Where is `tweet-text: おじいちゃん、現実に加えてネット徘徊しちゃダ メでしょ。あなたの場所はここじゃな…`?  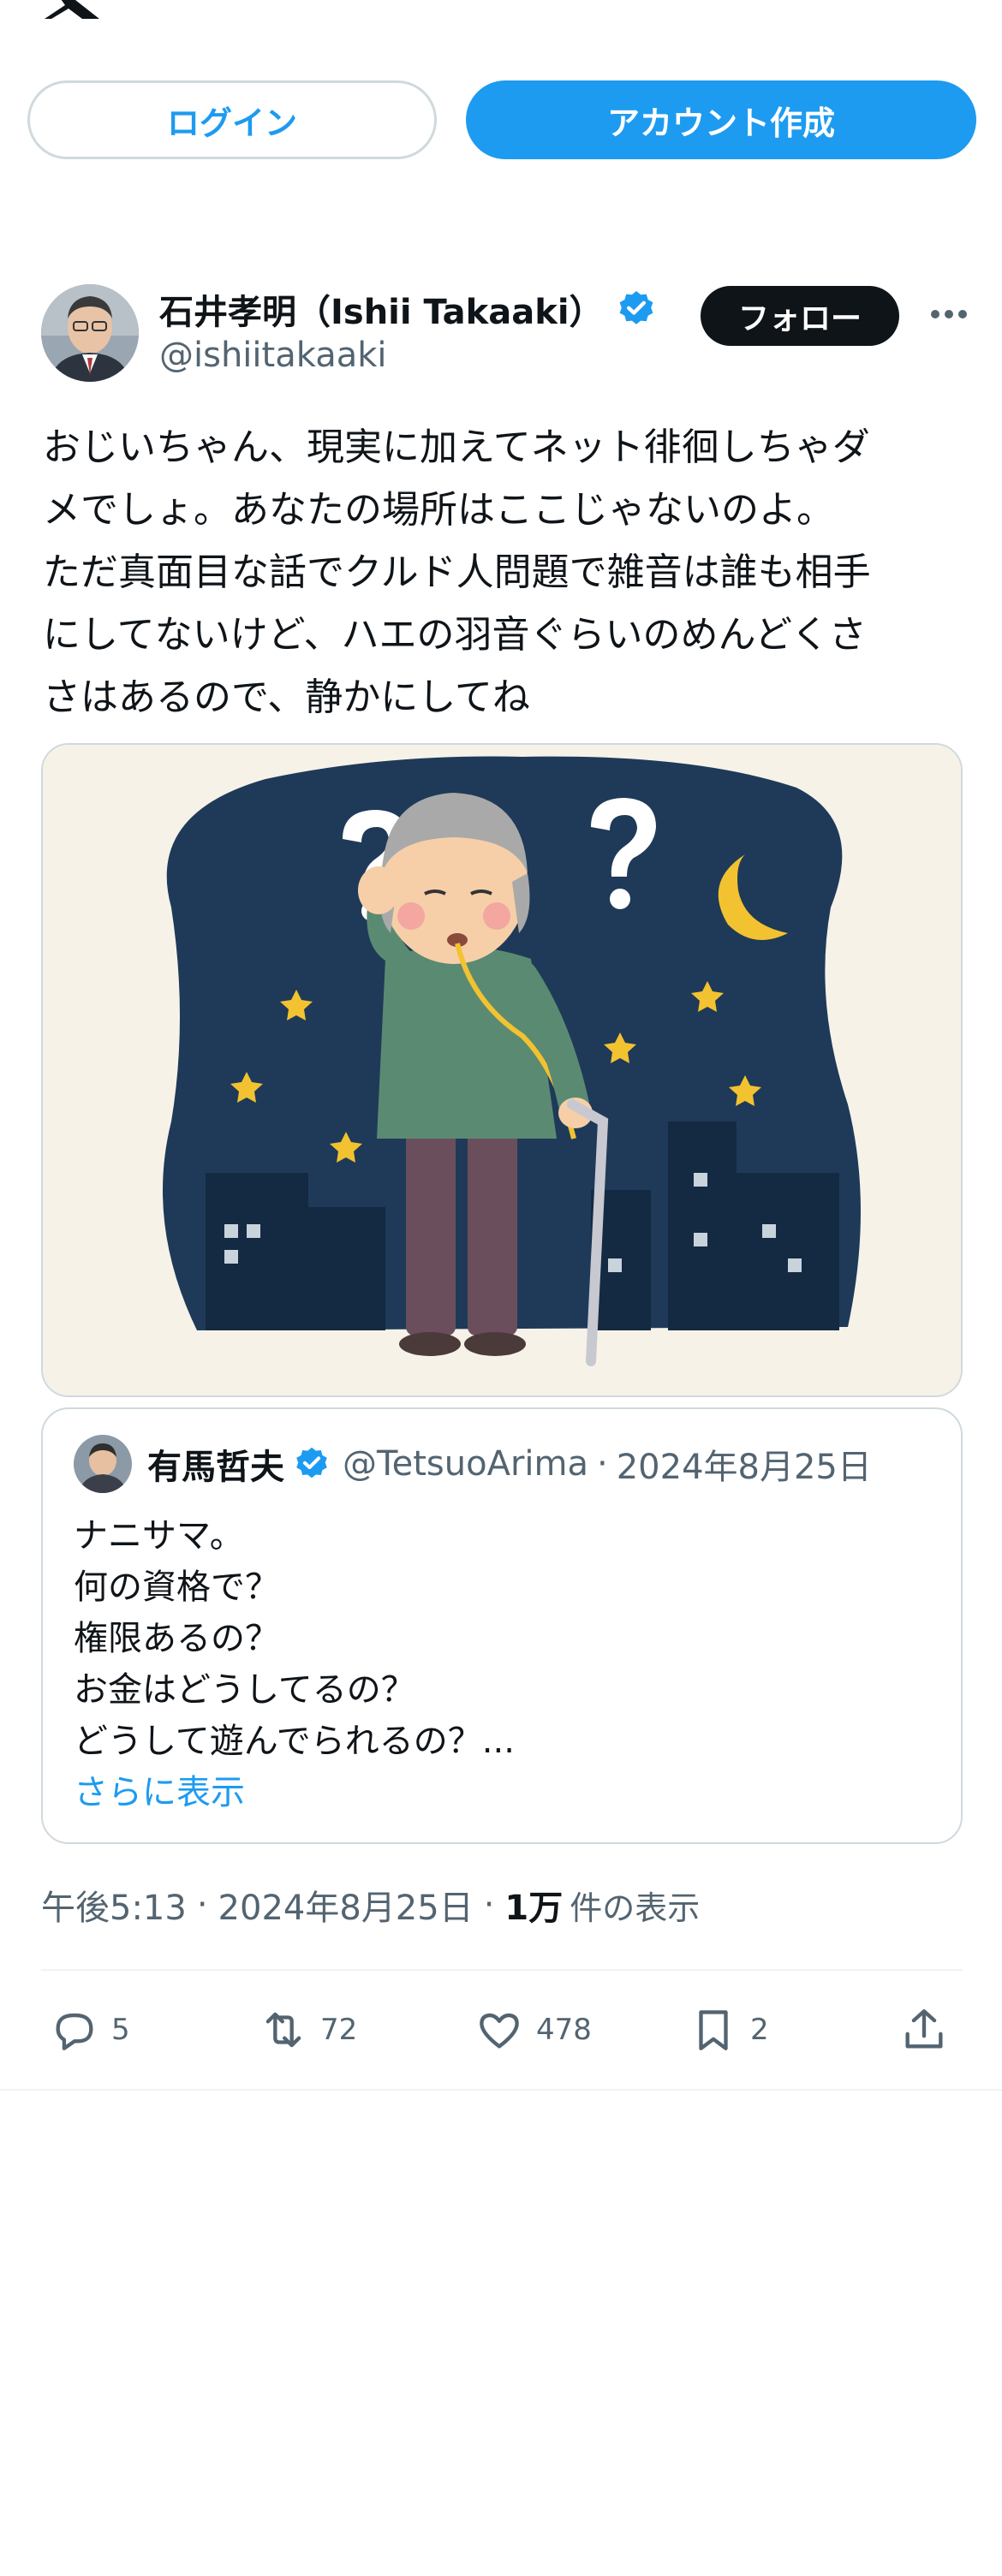
tweet-text: おじいちゃん、現実に加えてネット徘徊しちゃダ メでしょ。あなたの場所はここじゃな… is located at coordinates (505, 573).